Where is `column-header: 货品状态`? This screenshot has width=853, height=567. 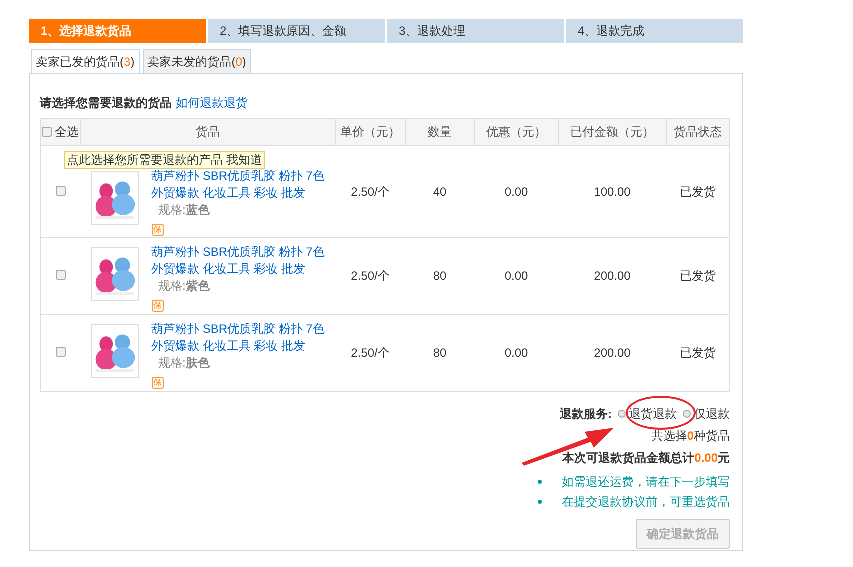
column-header: 货品状态 is located at coordinates (698, 132).